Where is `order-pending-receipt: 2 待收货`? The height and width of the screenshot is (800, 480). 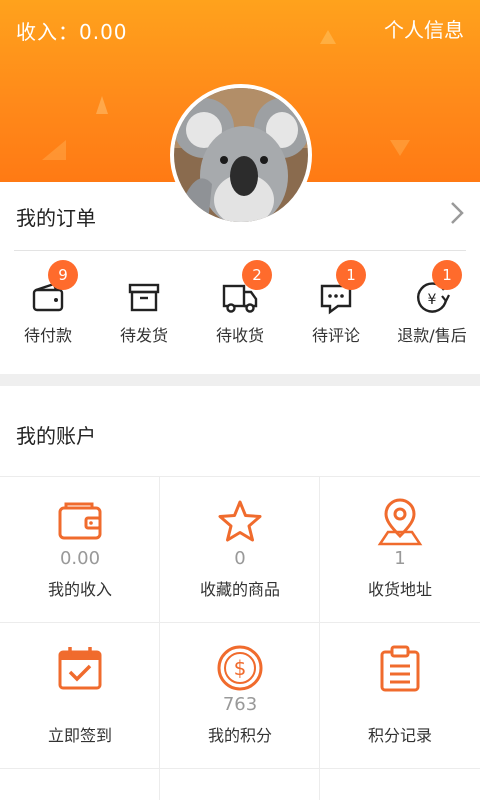 order-pending-receipt: 2 待收货 is located at coordinates (240, 308).